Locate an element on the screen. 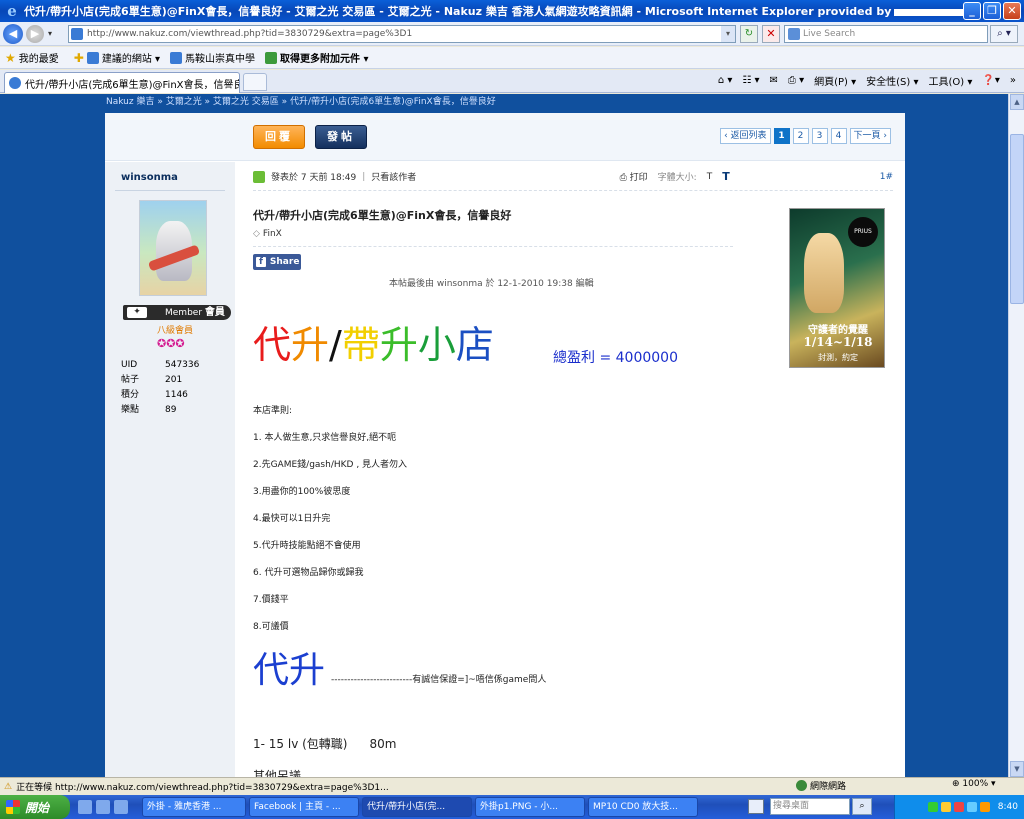  facebook-share-button: f Share is located at coordinates (277, 262).